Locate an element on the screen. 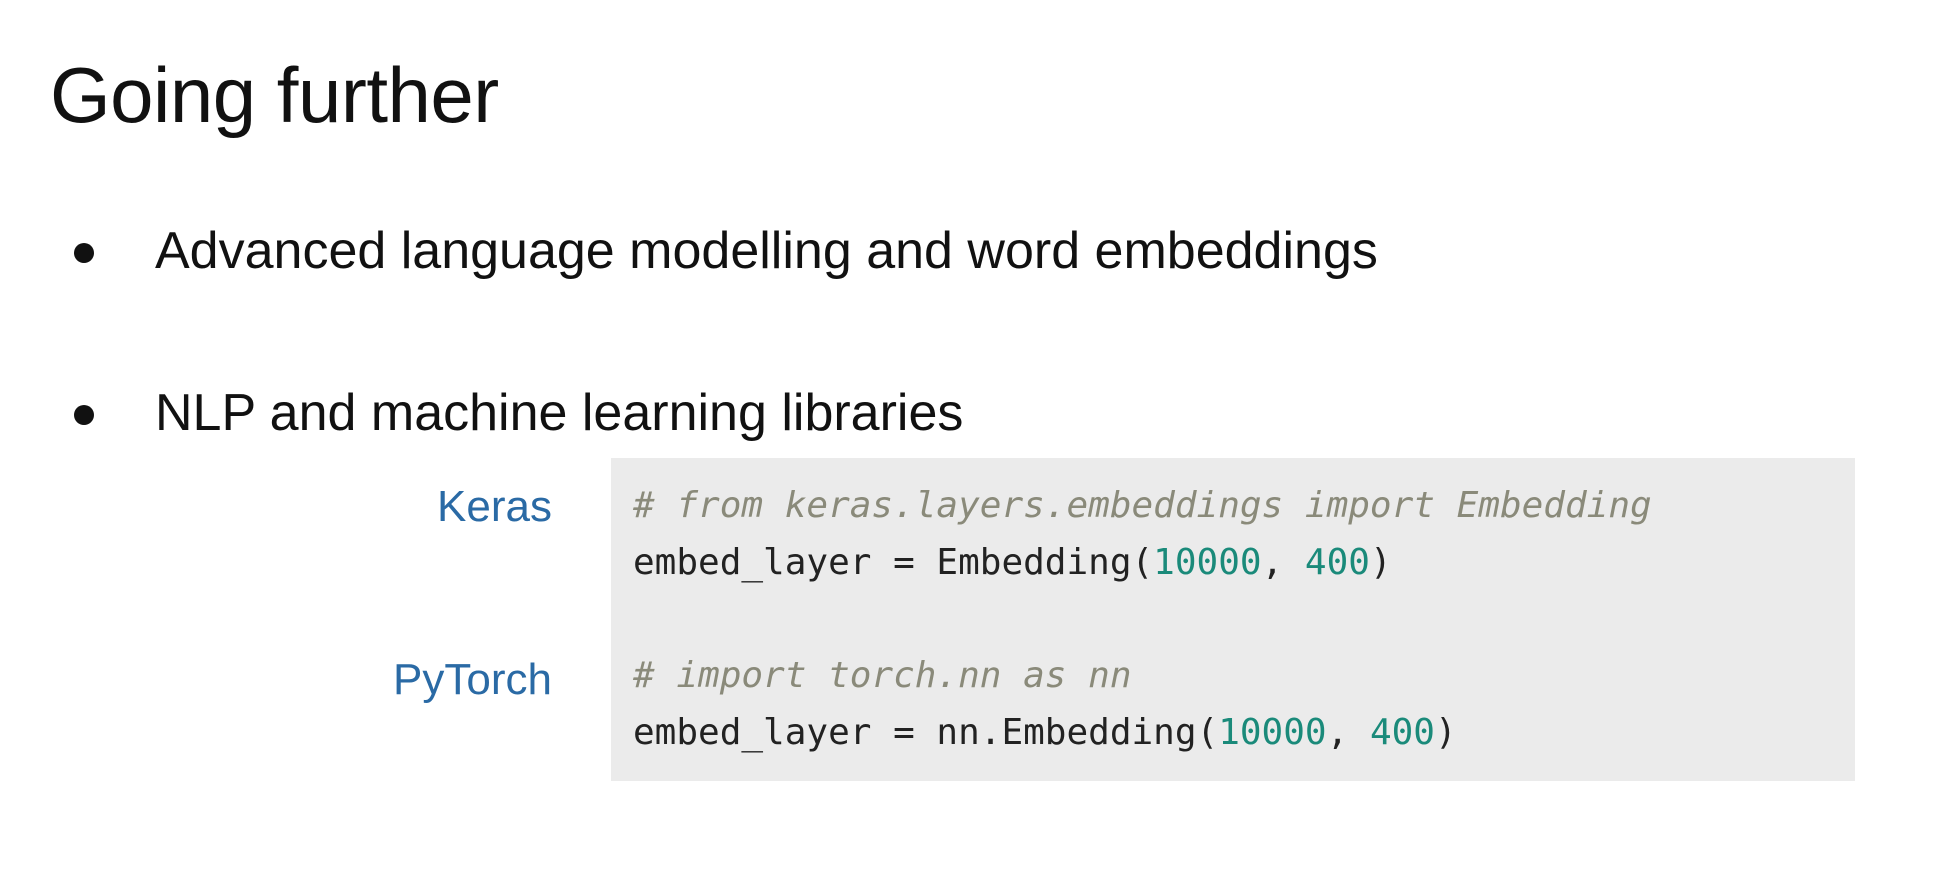 Image resolution: width=1954 pixels, height=893 pixels. slide-title: Going further is located at coordinates (274, 95).